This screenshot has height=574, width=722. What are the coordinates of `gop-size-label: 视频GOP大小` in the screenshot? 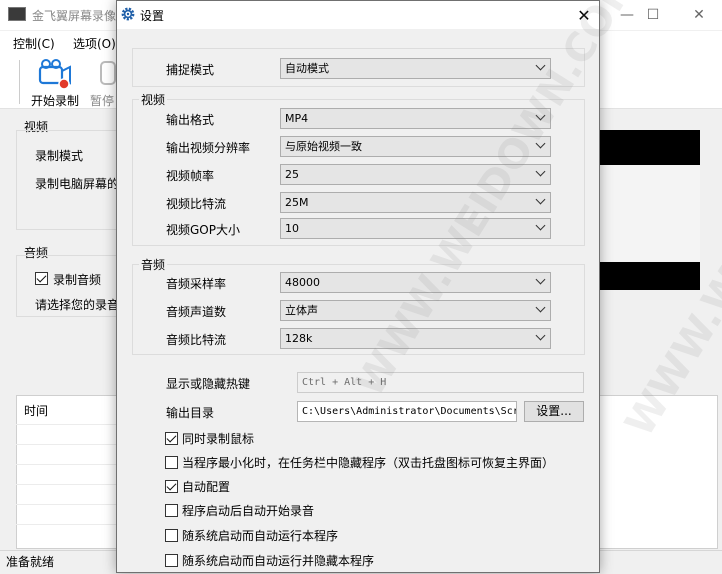 It's located at (203, 230).